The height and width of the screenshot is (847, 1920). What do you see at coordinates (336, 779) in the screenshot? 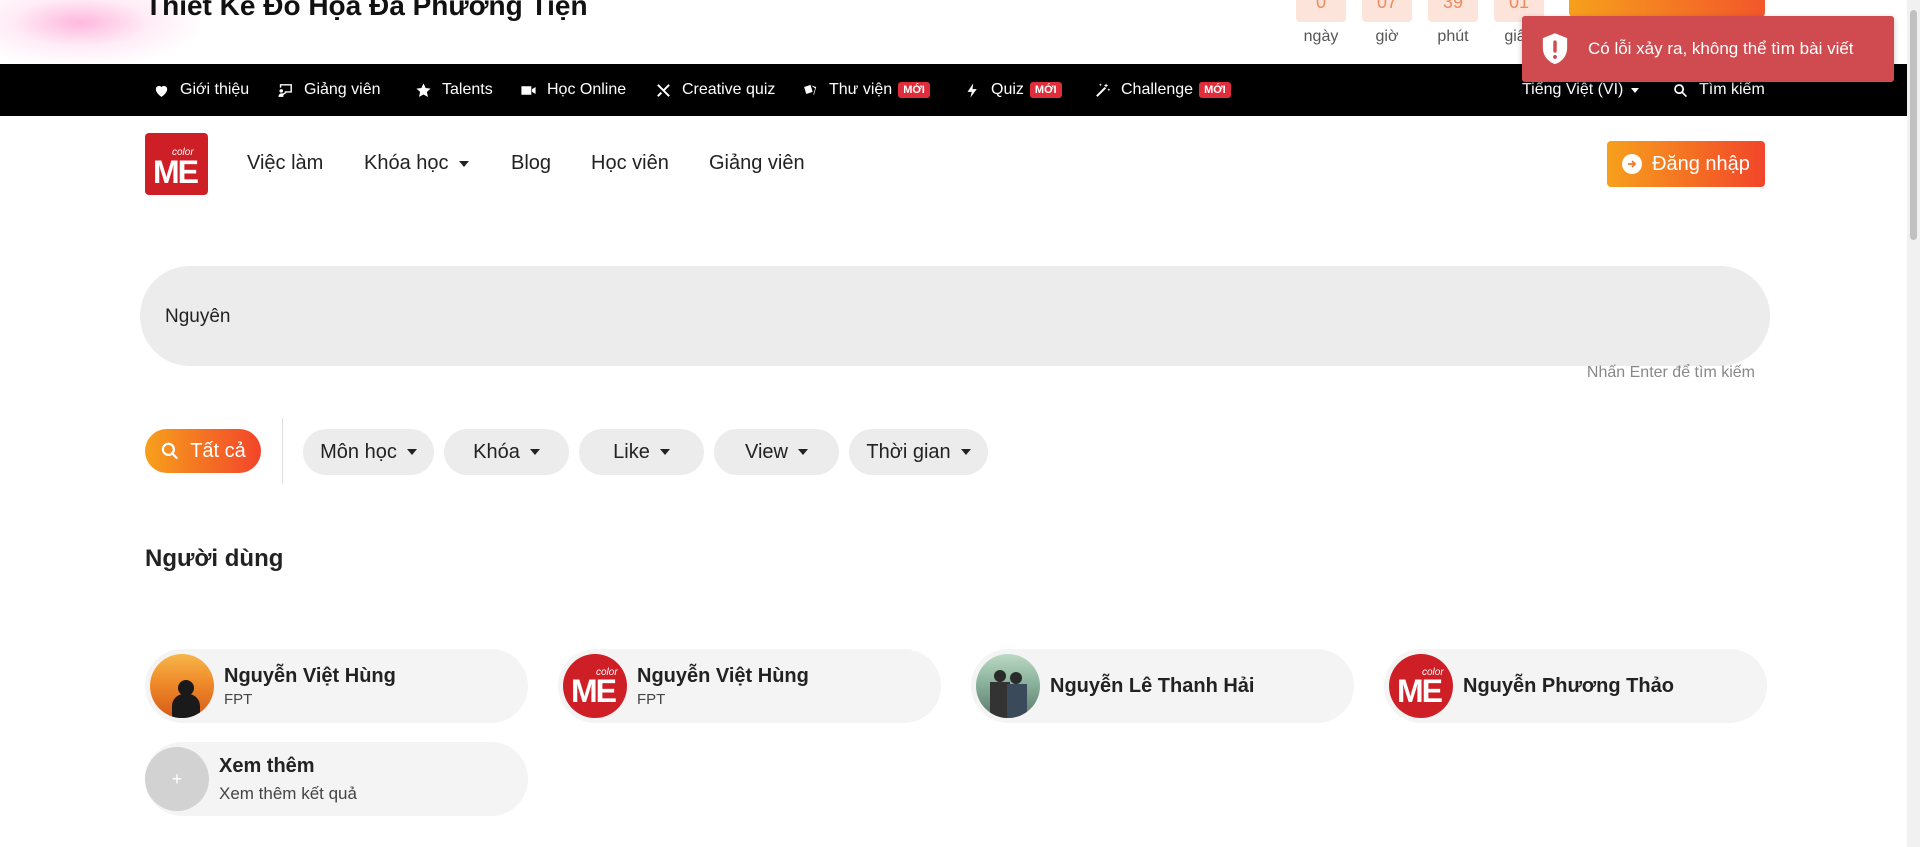
I see `see-more-card: + Xem thêm Xem thêm kết quả` at bounding box center [336, 779].